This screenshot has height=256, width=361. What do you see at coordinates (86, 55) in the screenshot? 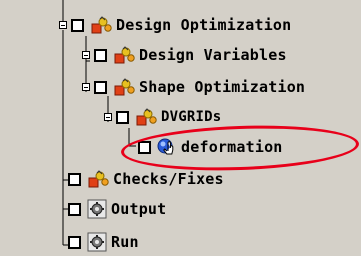
I see `expand-toggle` at bounding box center [86, 55].